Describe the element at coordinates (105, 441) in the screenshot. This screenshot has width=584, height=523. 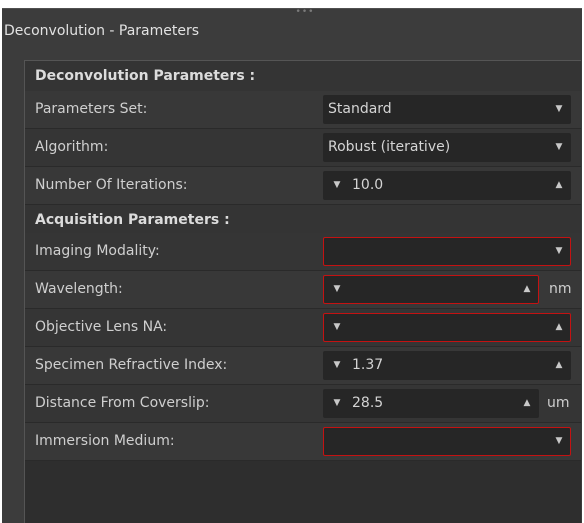
I see `immersion-medium-label: Immersion Medium:` at that location.